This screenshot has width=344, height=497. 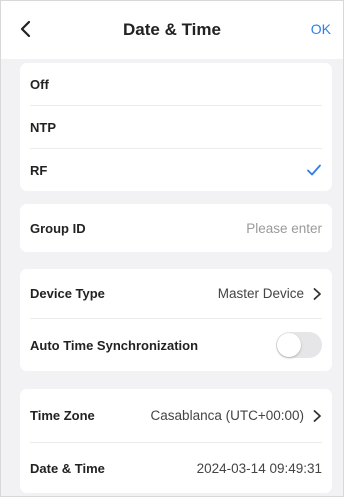 I want to click on sync-option-label: Off, so click(x=39, y=84).